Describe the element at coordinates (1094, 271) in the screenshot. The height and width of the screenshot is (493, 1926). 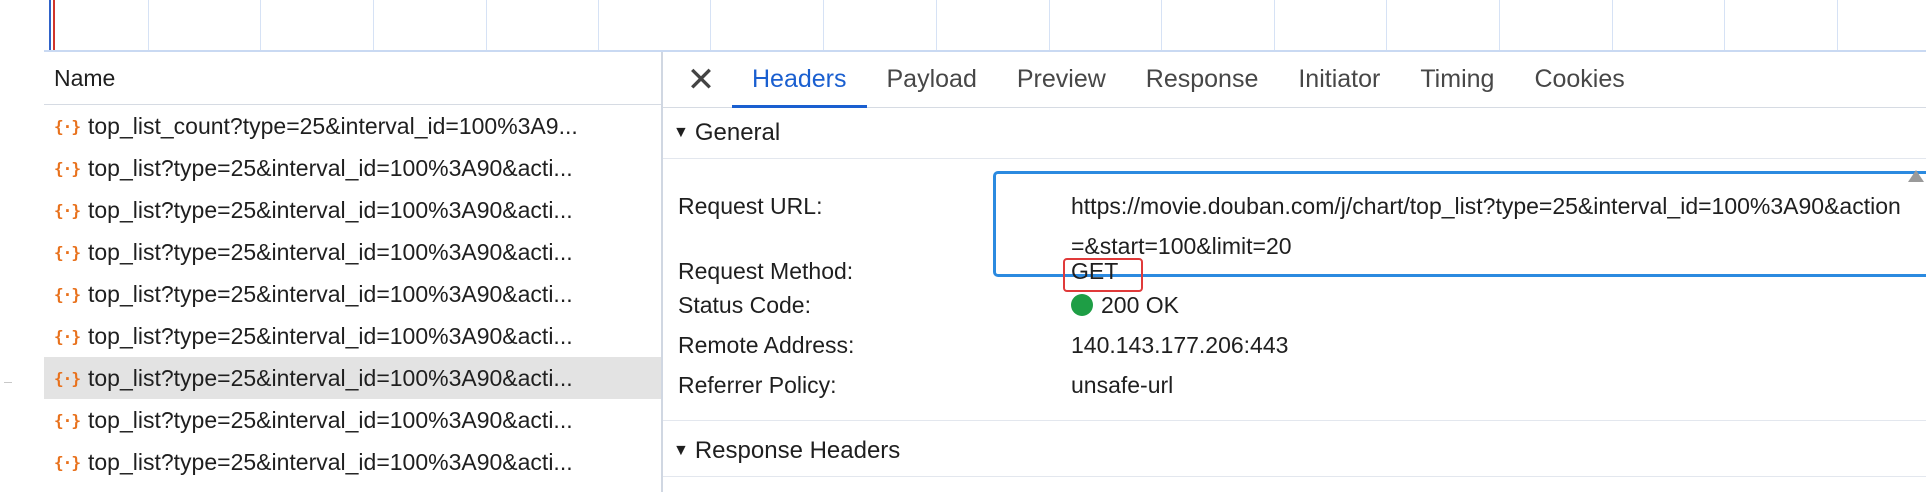
I see `request-method-value: GET` at that location.